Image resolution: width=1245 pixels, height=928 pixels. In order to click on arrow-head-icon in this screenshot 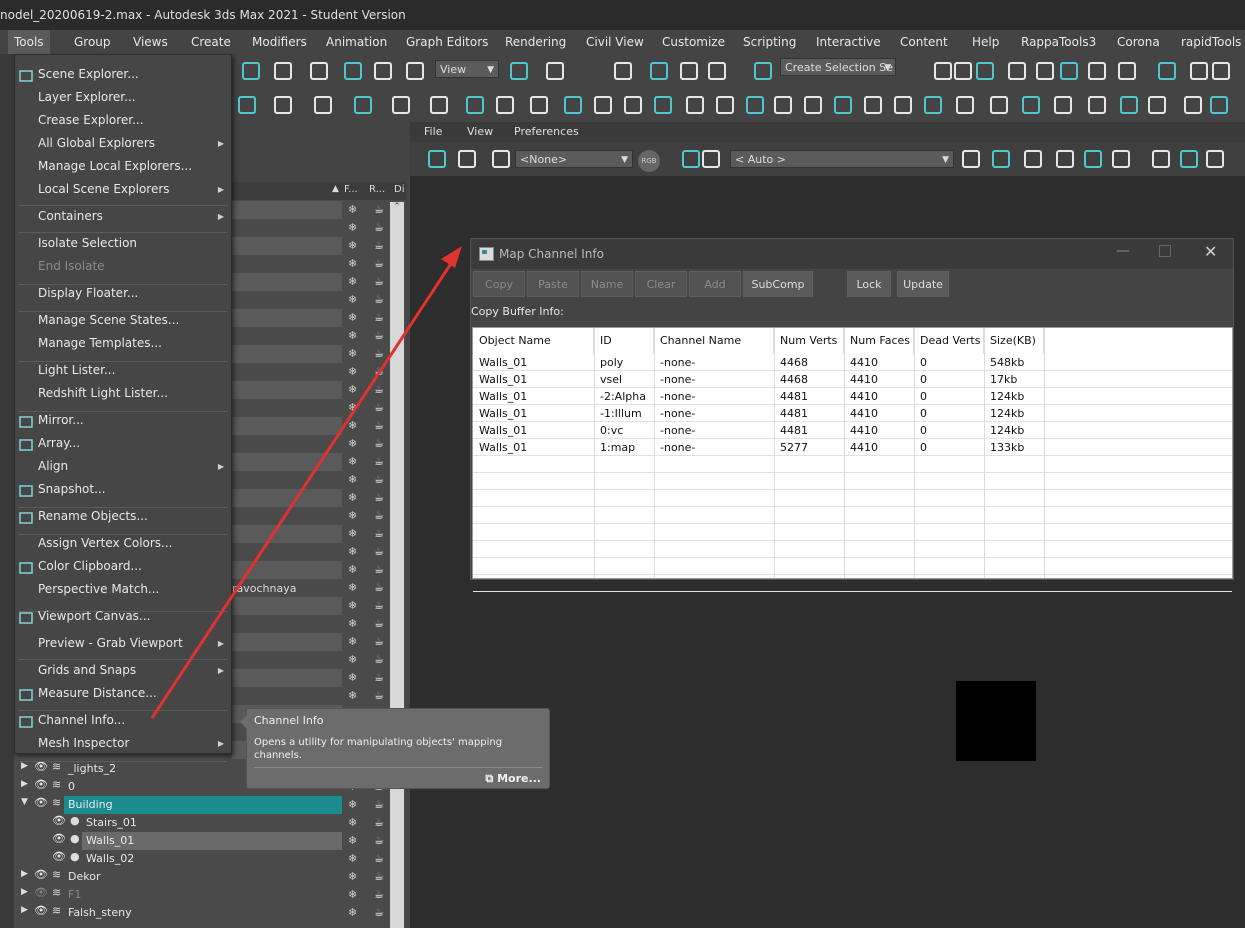, I will do `click(451, 257)`.